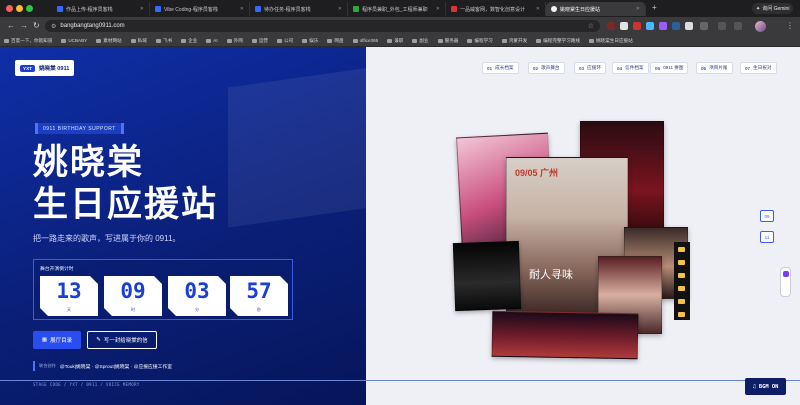 This screenshot has height=405, width=800. Describe the element at coordinates (54, 69) in the screenshot. I see `brand-name: 姚晓棠 0911` at that location.